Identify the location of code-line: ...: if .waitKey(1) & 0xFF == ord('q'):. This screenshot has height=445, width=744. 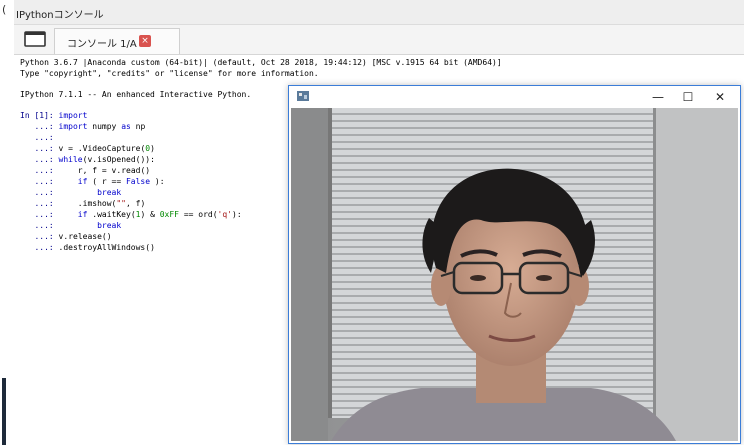
(131, 214).